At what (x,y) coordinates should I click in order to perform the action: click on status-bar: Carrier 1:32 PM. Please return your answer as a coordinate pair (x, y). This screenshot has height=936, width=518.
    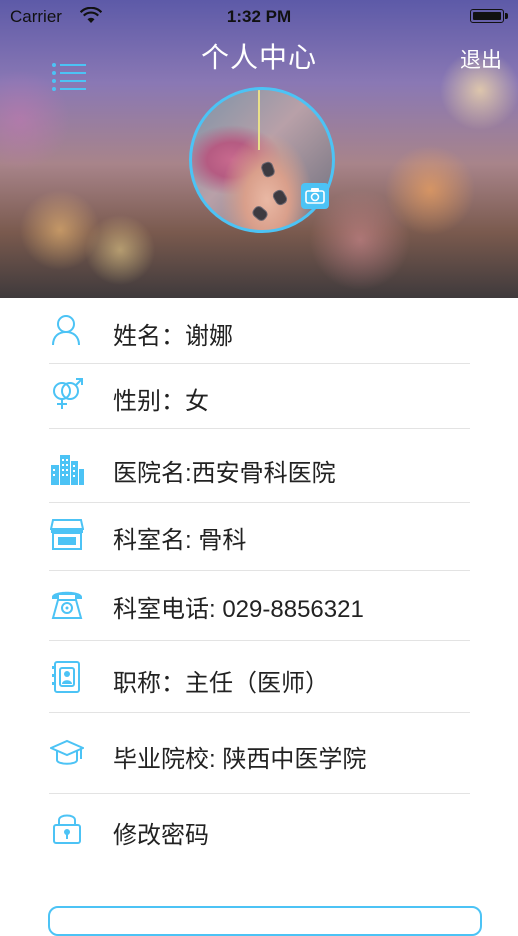
    Looking at the image, I should click on (259, 17).